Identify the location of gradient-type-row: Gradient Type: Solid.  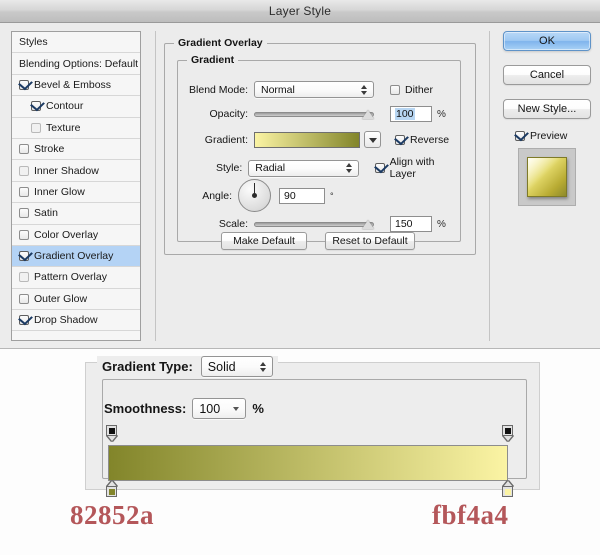
(187, 366).